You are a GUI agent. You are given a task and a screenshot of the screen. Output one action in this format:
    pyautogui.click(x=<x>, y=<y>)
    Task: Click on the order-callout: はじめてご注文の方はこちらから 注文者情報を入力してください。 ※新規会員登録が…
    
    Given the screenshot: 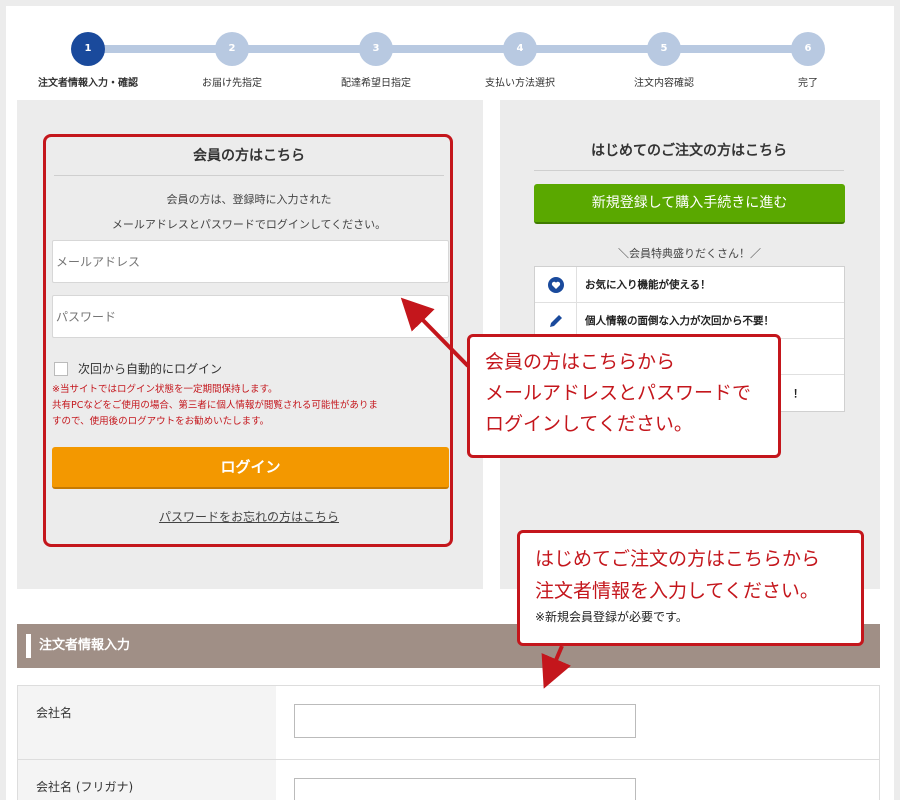 What is the action you would take?
    pyautogui.click(x=690, y=588)
    